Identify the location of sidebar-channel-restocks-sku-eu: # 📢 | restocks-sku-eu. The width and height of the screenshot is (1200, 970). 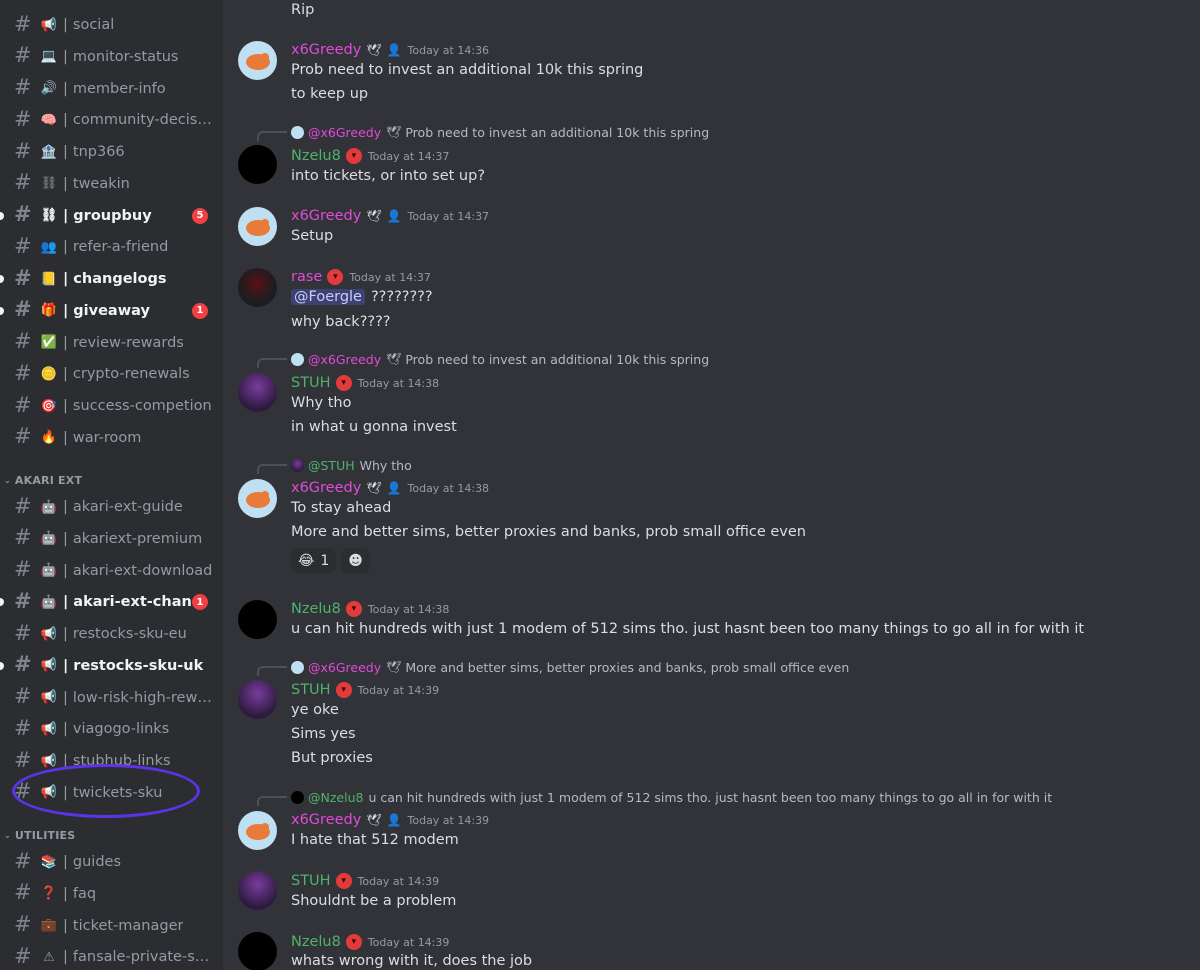
(111, 634).